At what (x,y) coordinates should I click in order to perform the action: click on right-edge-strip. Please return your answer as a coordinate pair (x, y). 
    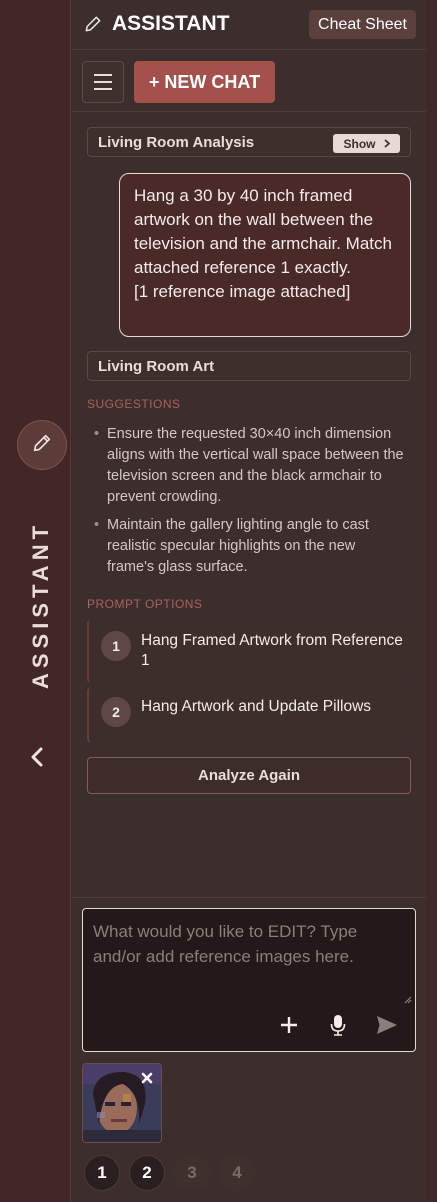
    Looking at the image, I should click on (431, 601).